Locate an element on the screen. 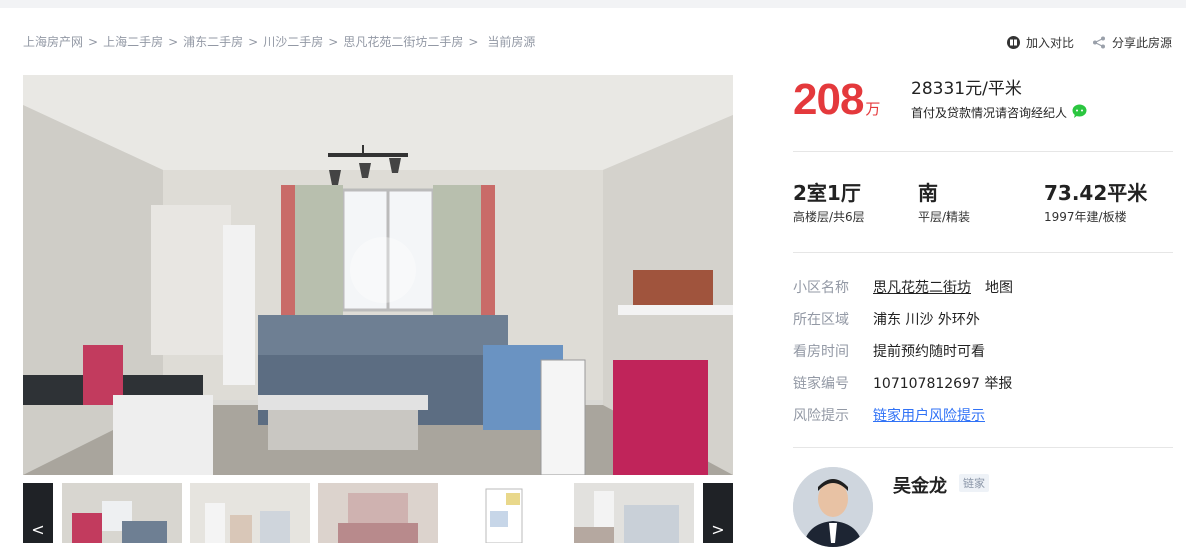 The height and width of the screenshot is (547, 1186). top-bar is located at coordinates (593, 4).